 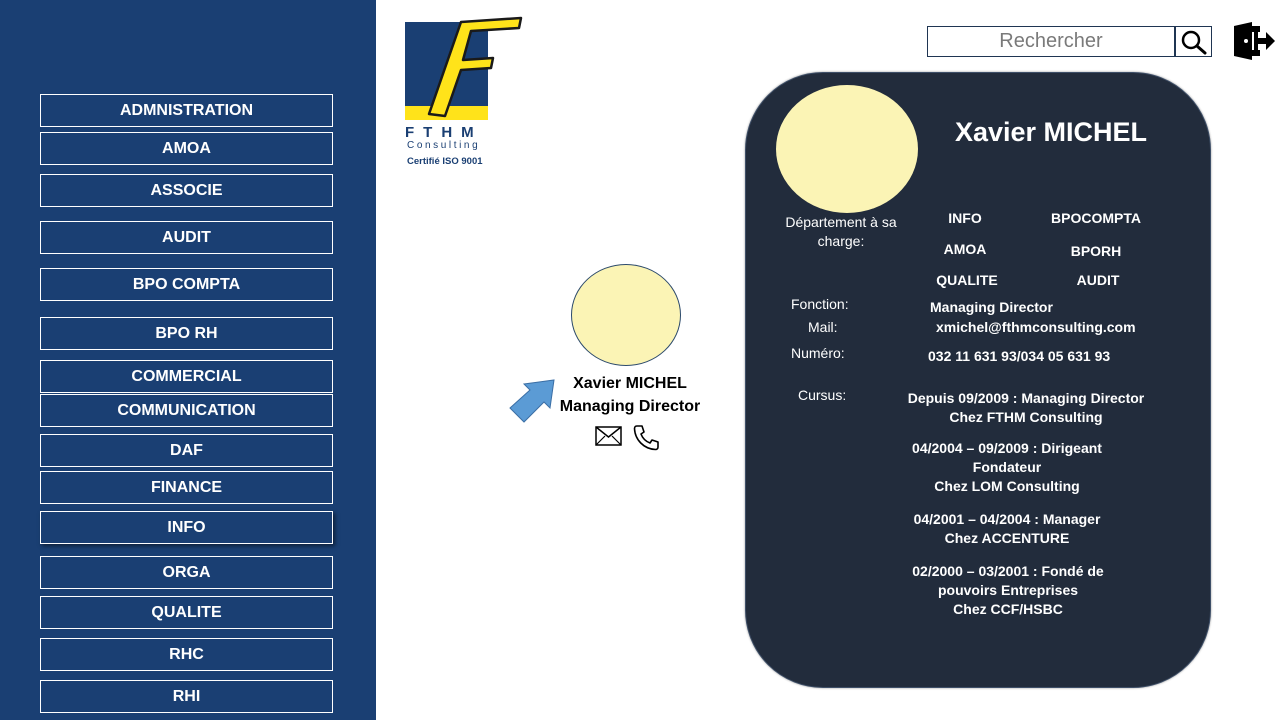 What do you see at coordinates (630, 383) in the screenshot?
I see `node-name: Xavier MICHEL` at bounding box center [630, 383].